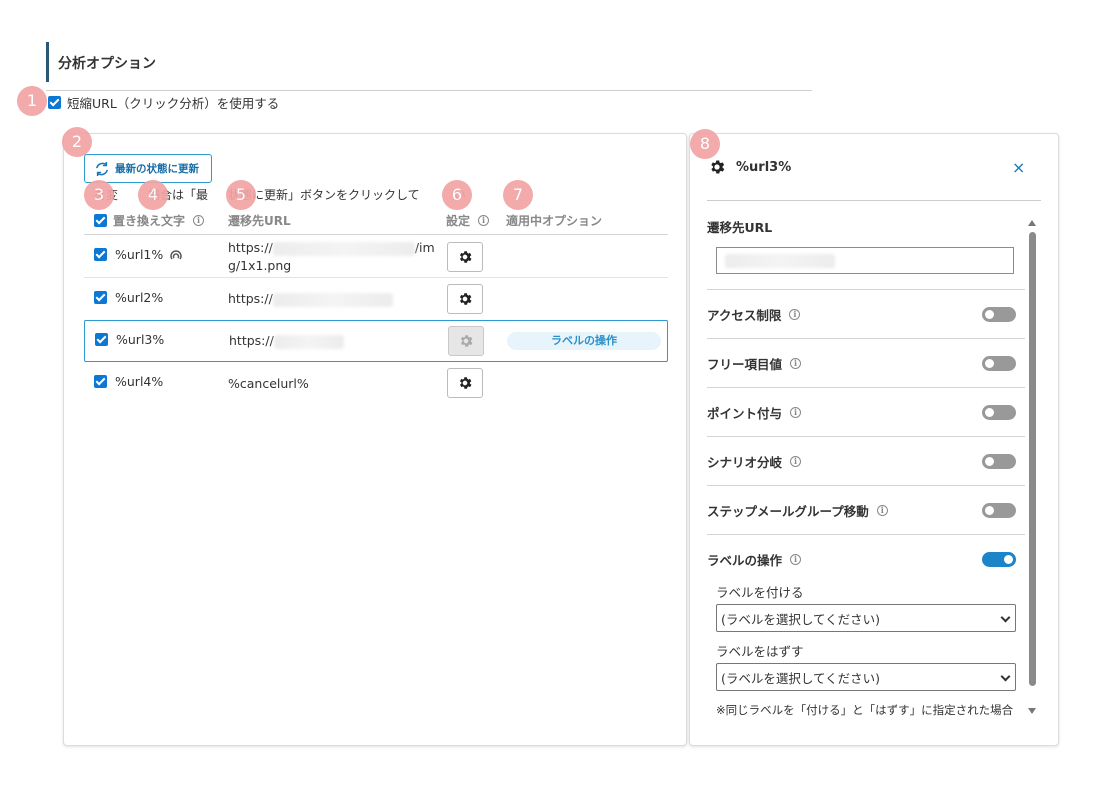  I want to click on row-name: %url3%, so click(140, 339).